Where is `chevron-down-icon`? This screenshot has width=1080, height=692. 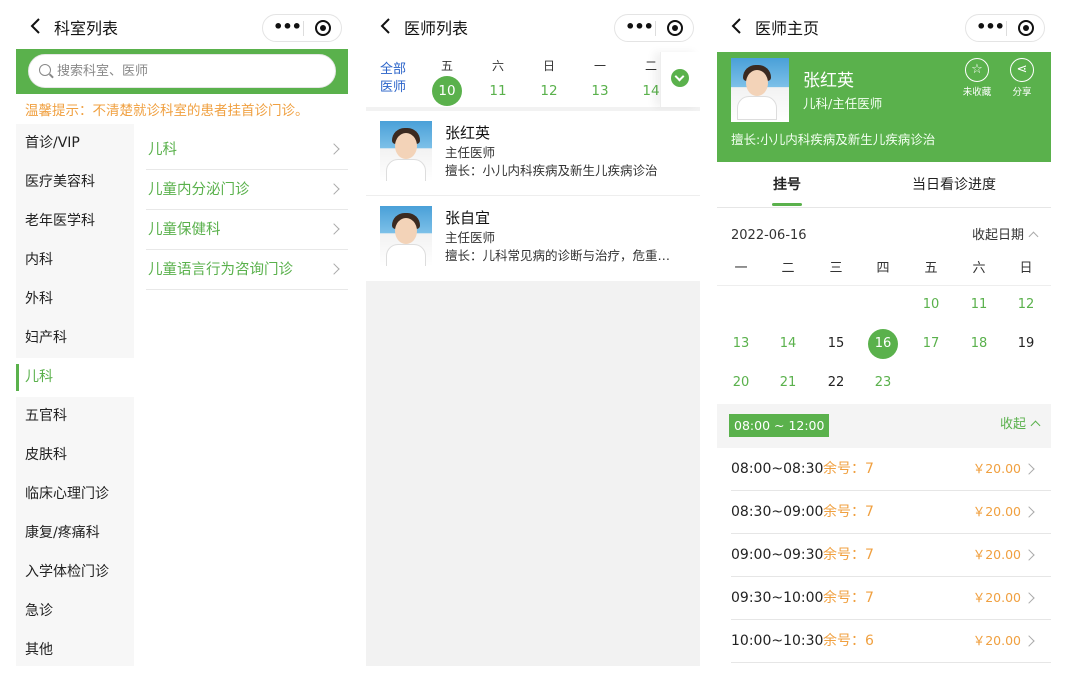 chevron-down-icon is located at coordinates (680, 78).